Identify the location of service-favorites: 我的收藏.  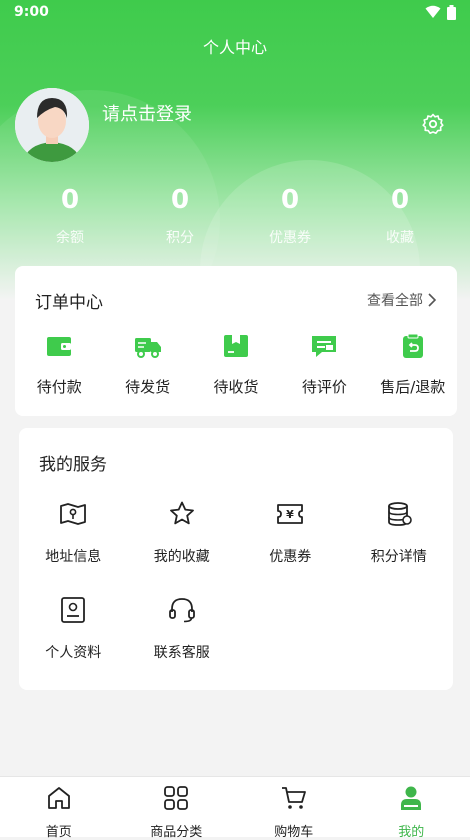
(182, 548).